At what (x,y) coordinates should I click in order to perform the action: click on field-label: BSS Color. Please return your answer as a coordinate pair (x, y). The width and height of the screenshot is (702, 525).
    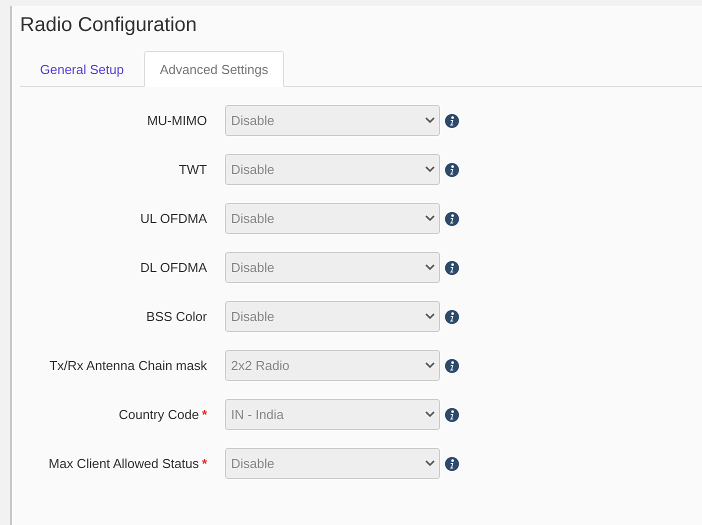
    Looking at the image, I should click on (176, 316).